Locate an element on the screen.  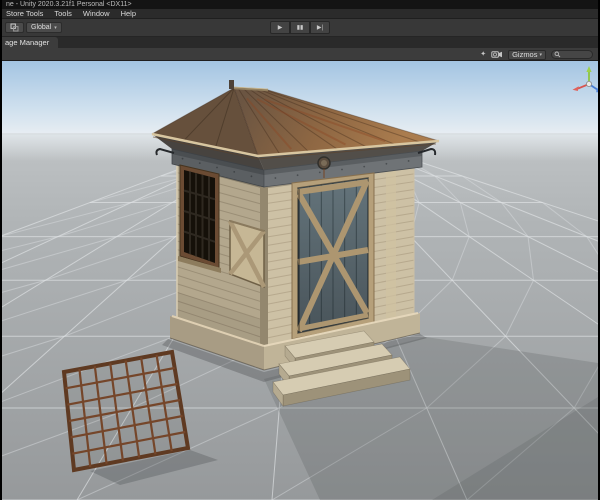
window-titlebar: ne - Unity 2020.3.21f1 Personal <DX11> is located at coordinates (300, 4).